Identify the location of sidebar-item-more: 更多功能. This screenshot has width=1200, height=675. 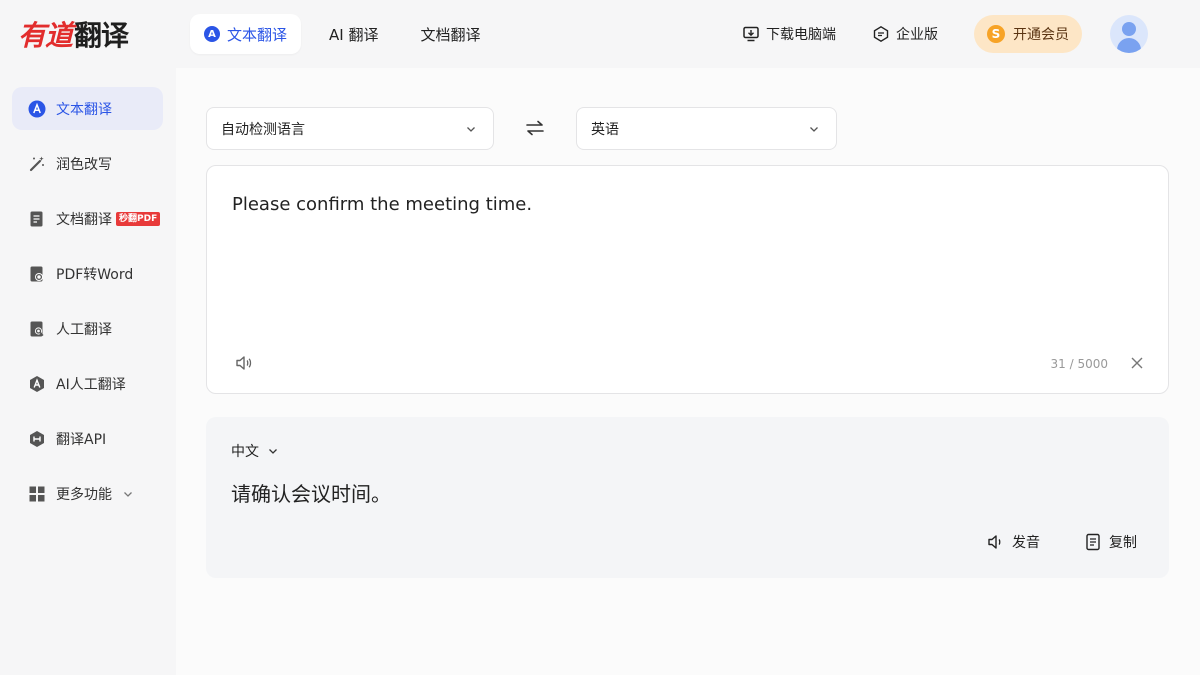
(87, 493).